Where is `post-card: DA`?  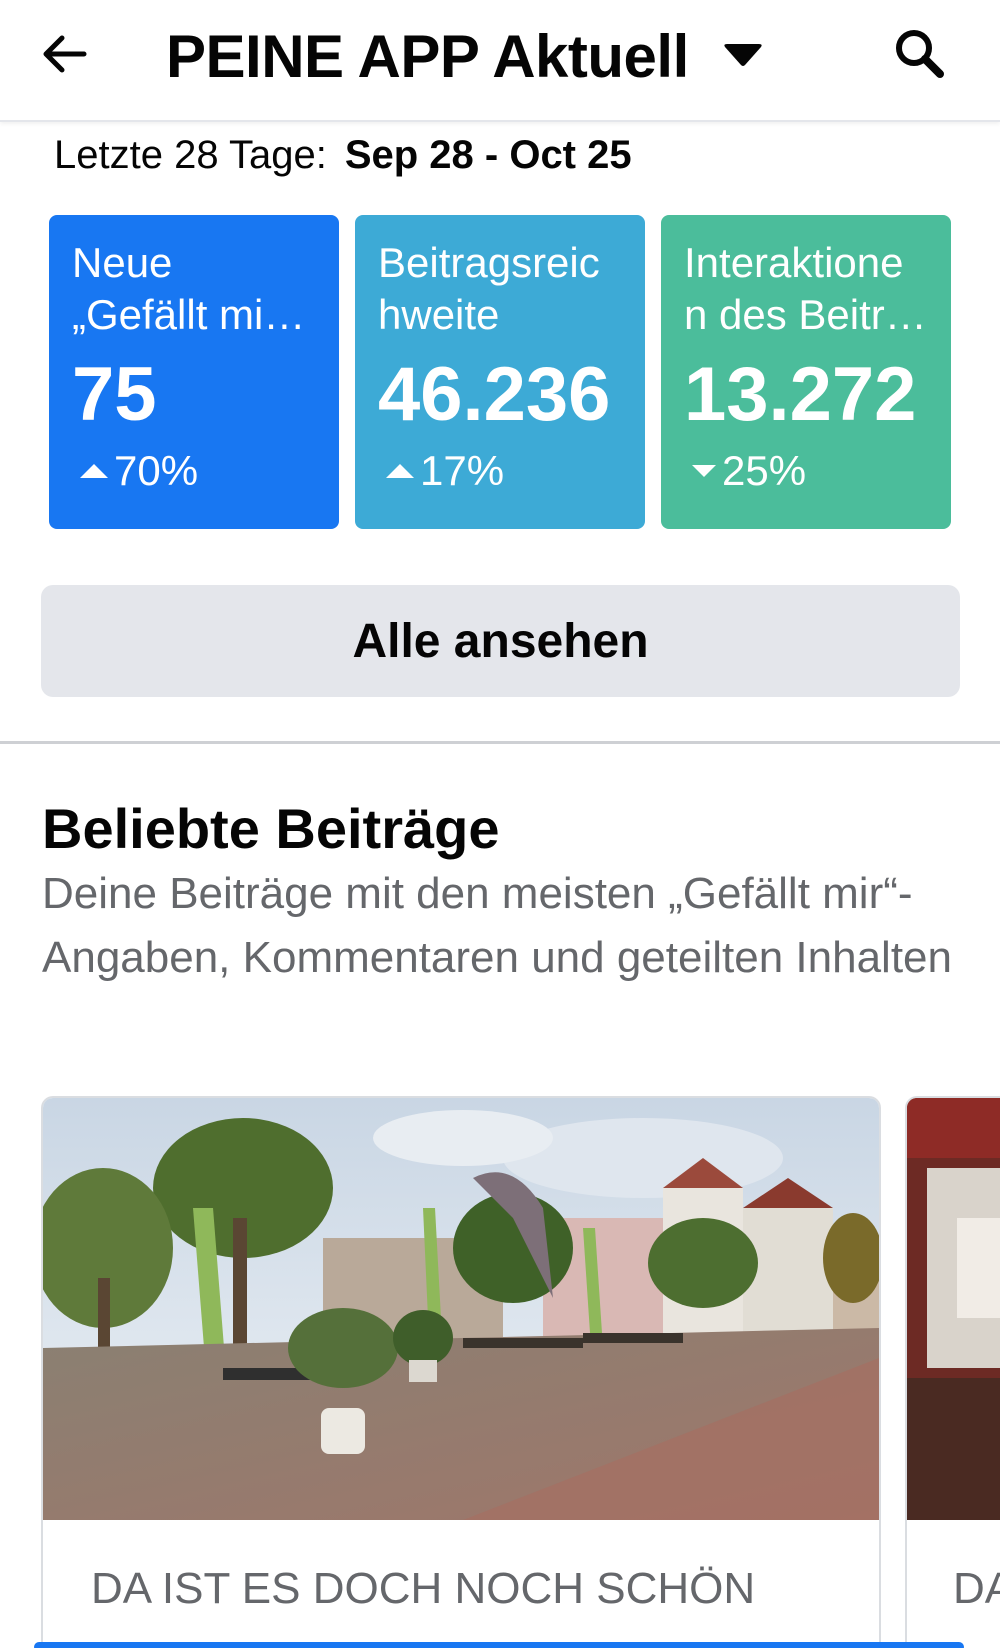
post-card: DA is located at coordinates (952, 1372).